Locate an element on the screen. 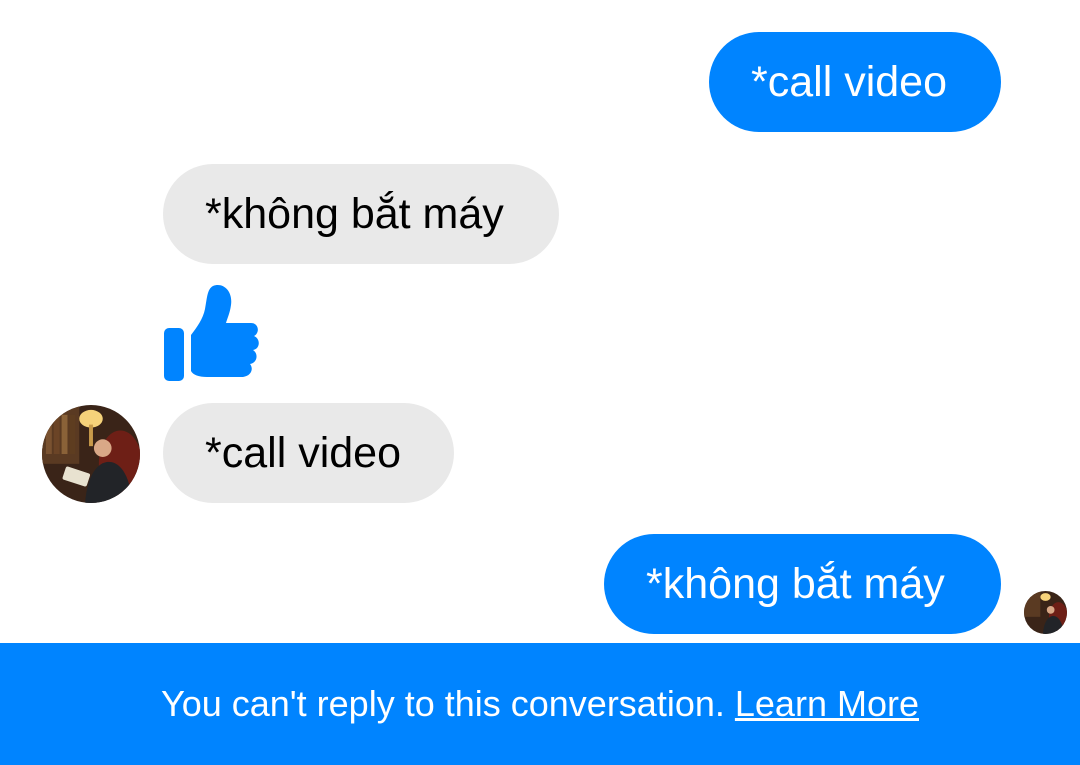 This screenshot has height=765, width=1080. outgoing-message-bubble: *call video is located at coordinates (855, 82).